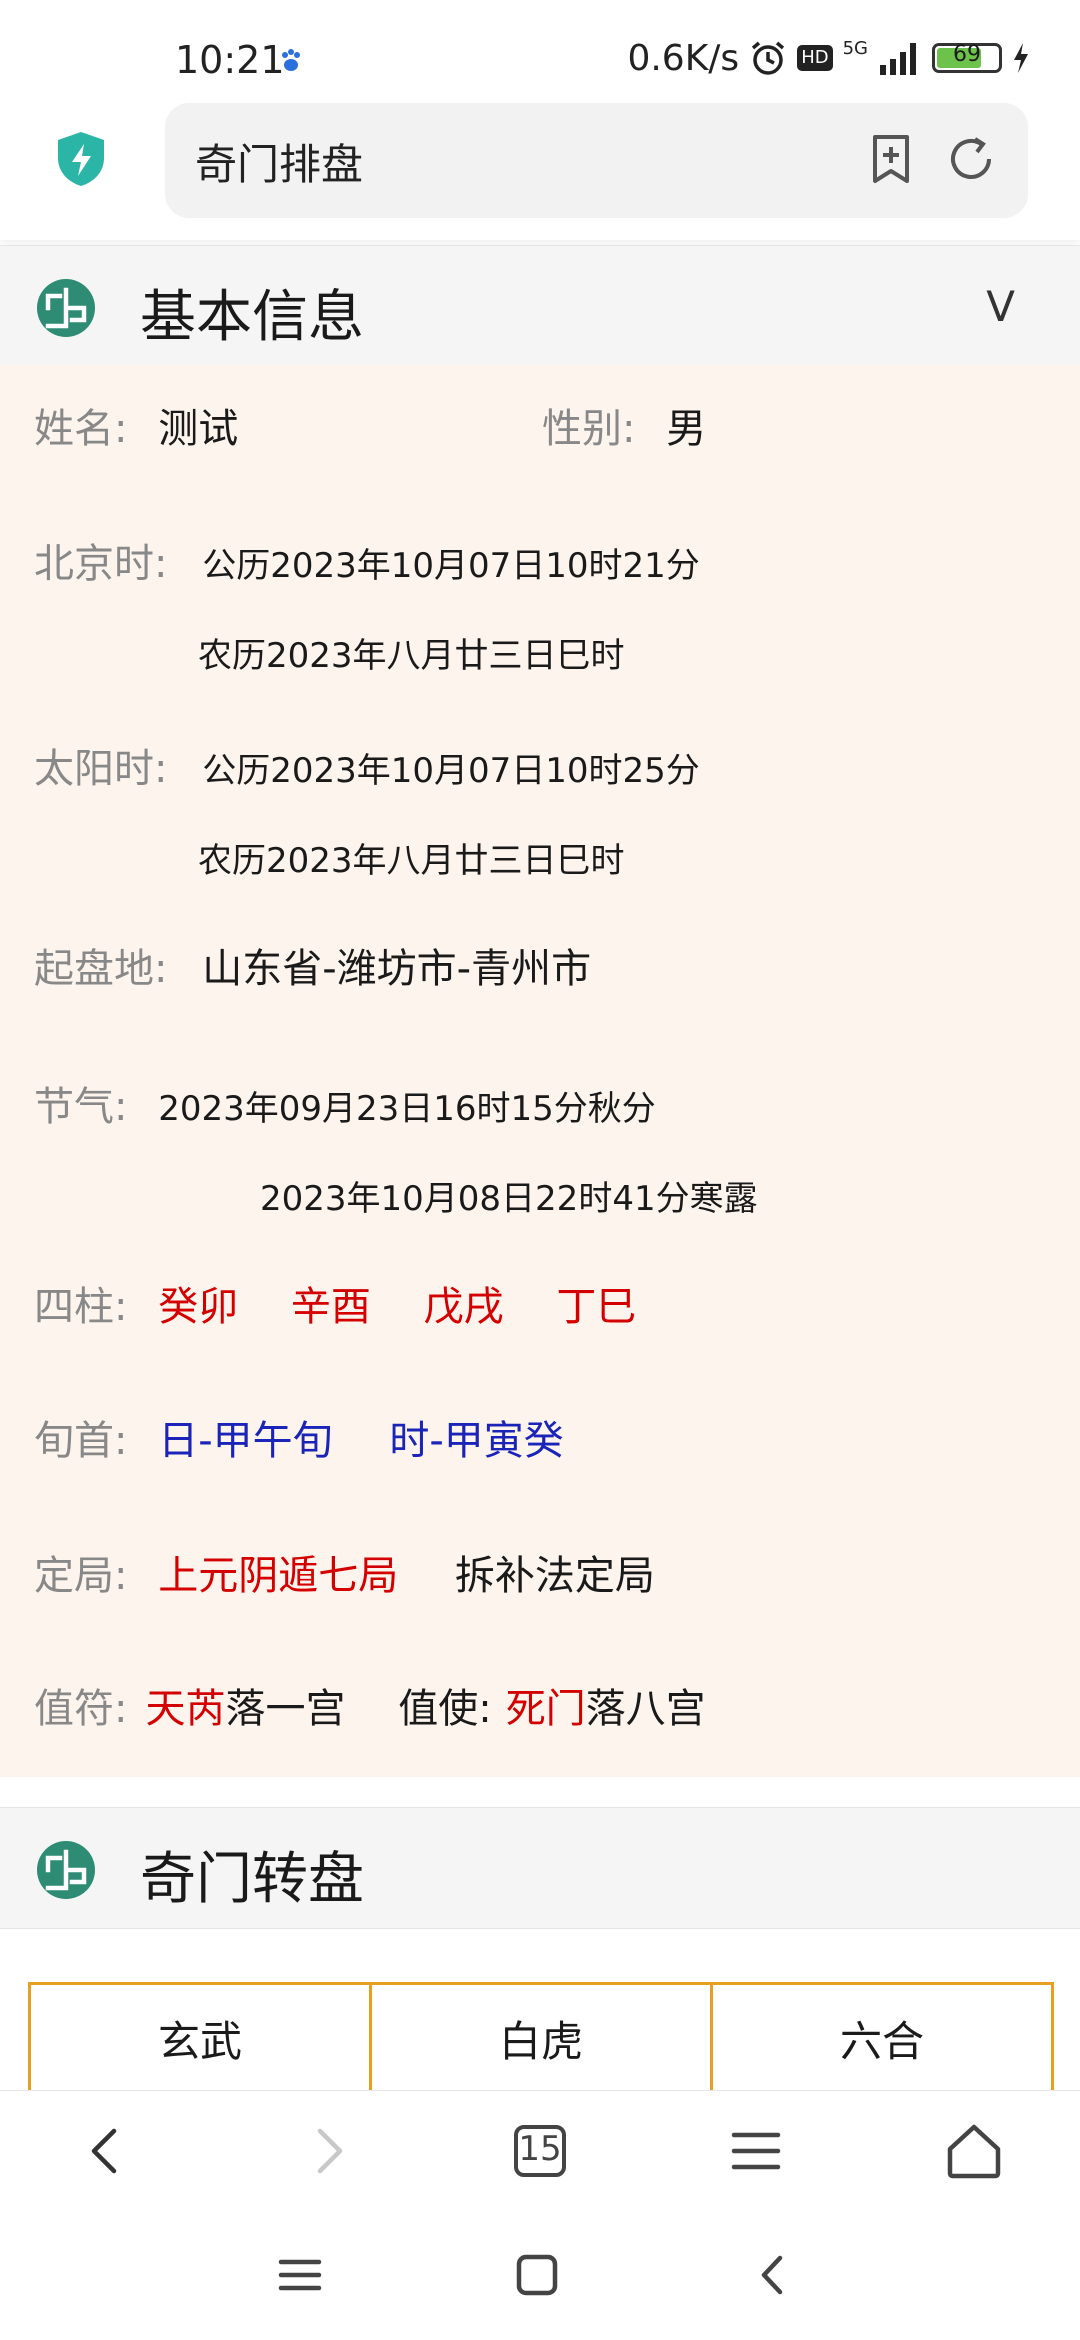  What do you see at coordinates (397, 969) in the screenshot?
I see `place-value: 山东省-潍坊市-青州市` at bounding box center [397, 969].